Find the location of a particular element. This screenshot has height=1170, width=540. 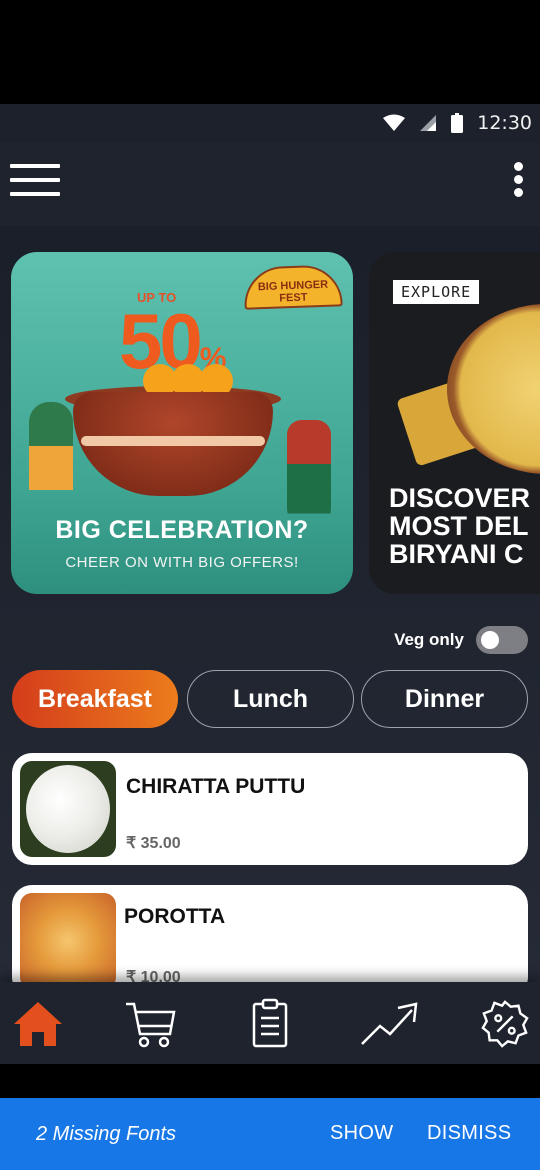

chiratta-puttu-photo is located at coordinates (68, 809).